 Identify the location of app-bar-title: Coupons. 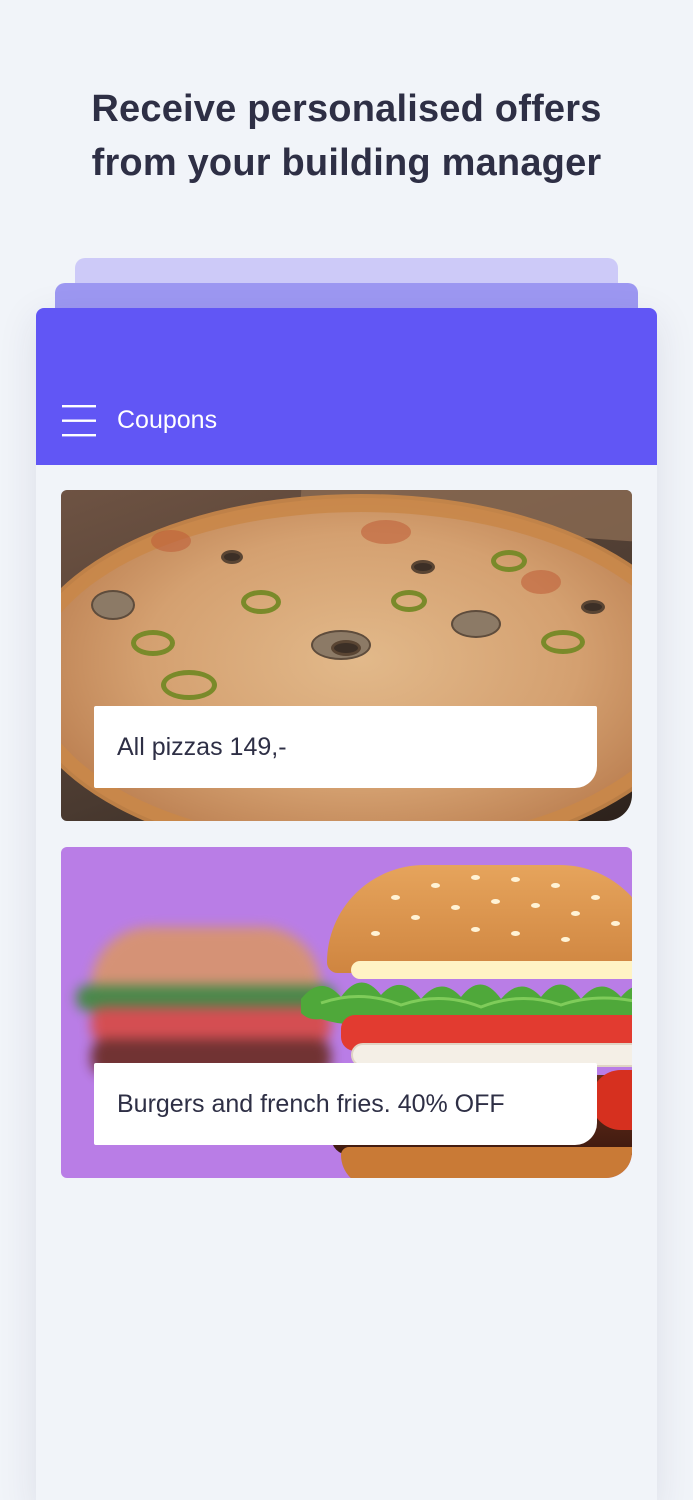
(167, 420).